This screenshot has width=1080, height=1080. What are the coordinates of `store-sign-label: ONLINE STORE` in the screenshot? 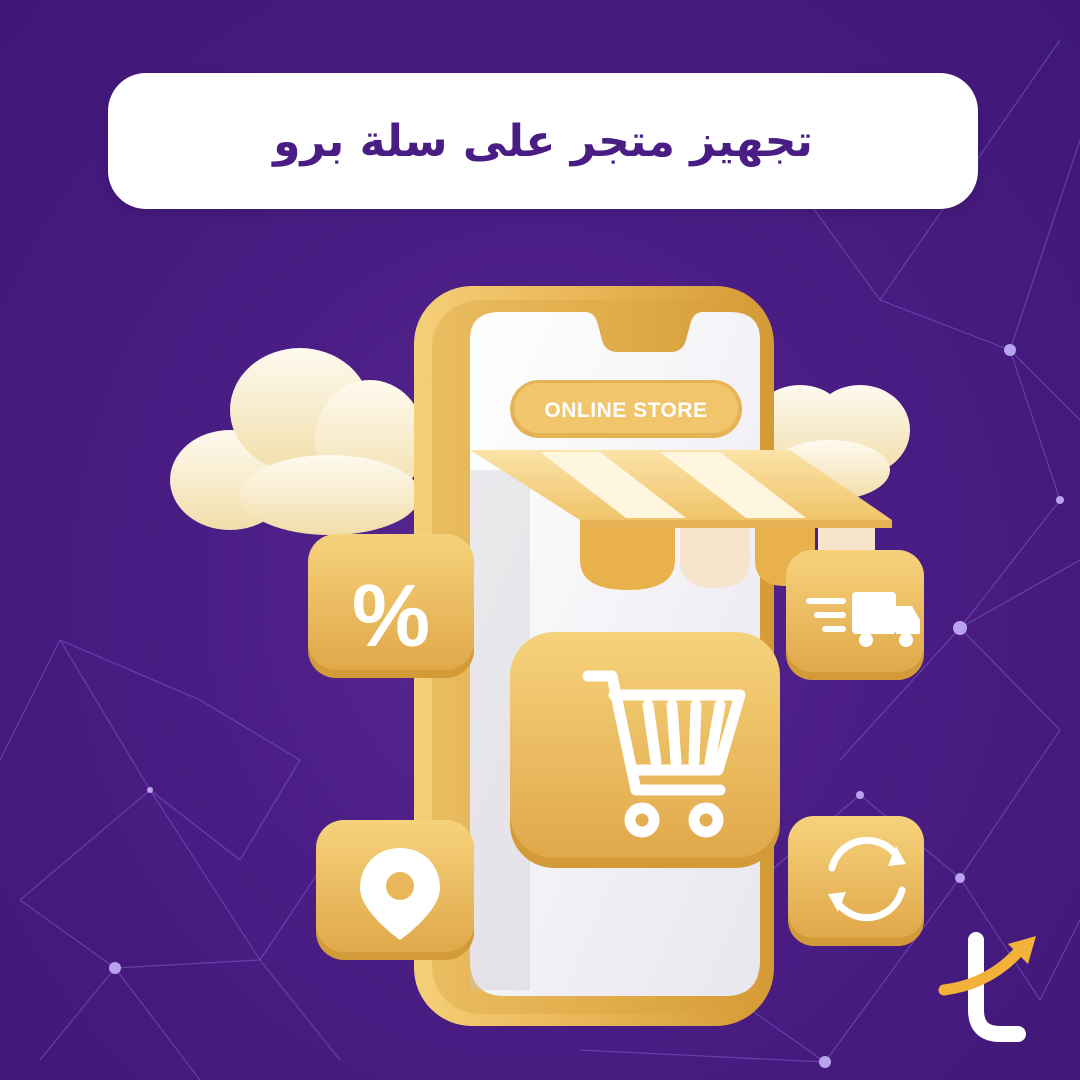 It's located at (625, 410).